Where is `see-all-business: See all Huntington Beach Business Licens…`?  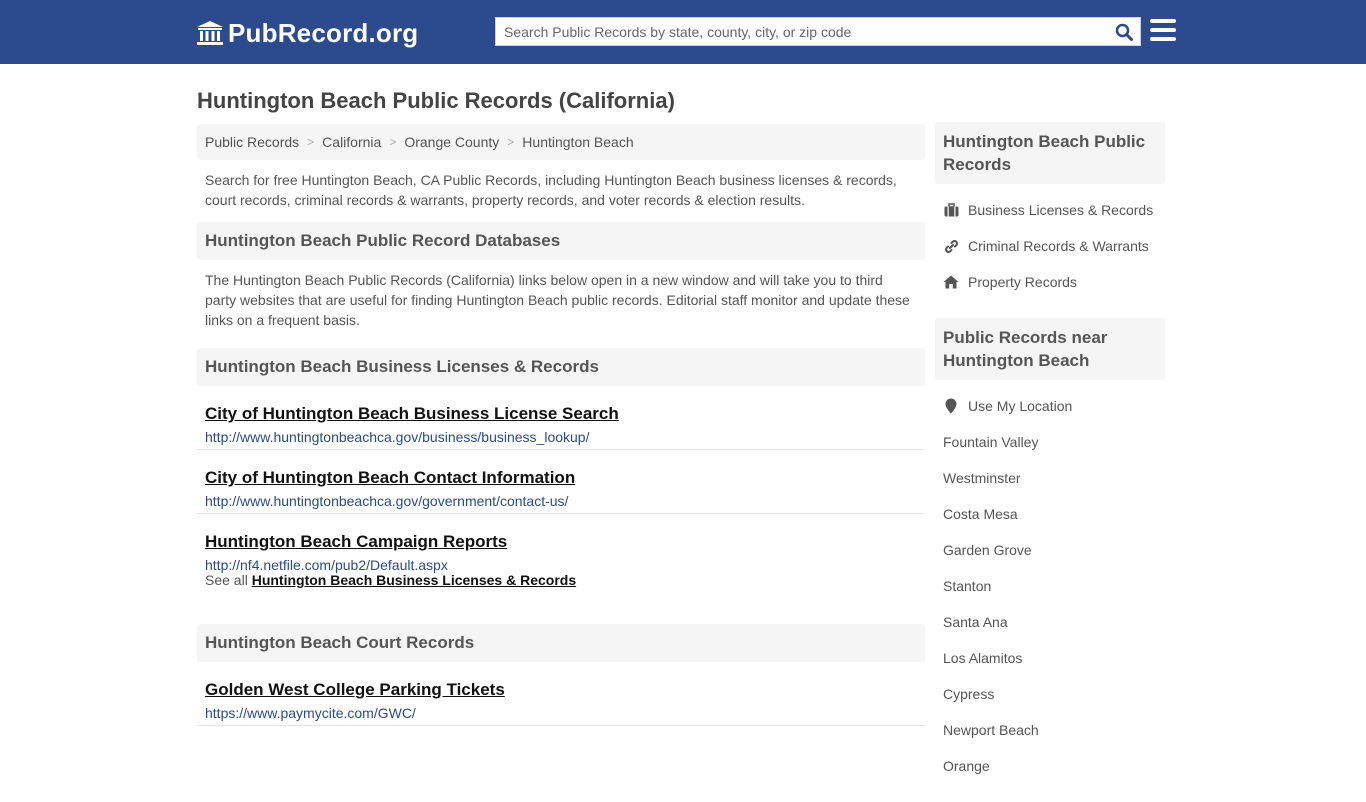 see-all-business: See all Huntington Beach Business Licens… is located at coordinates (561, 598).